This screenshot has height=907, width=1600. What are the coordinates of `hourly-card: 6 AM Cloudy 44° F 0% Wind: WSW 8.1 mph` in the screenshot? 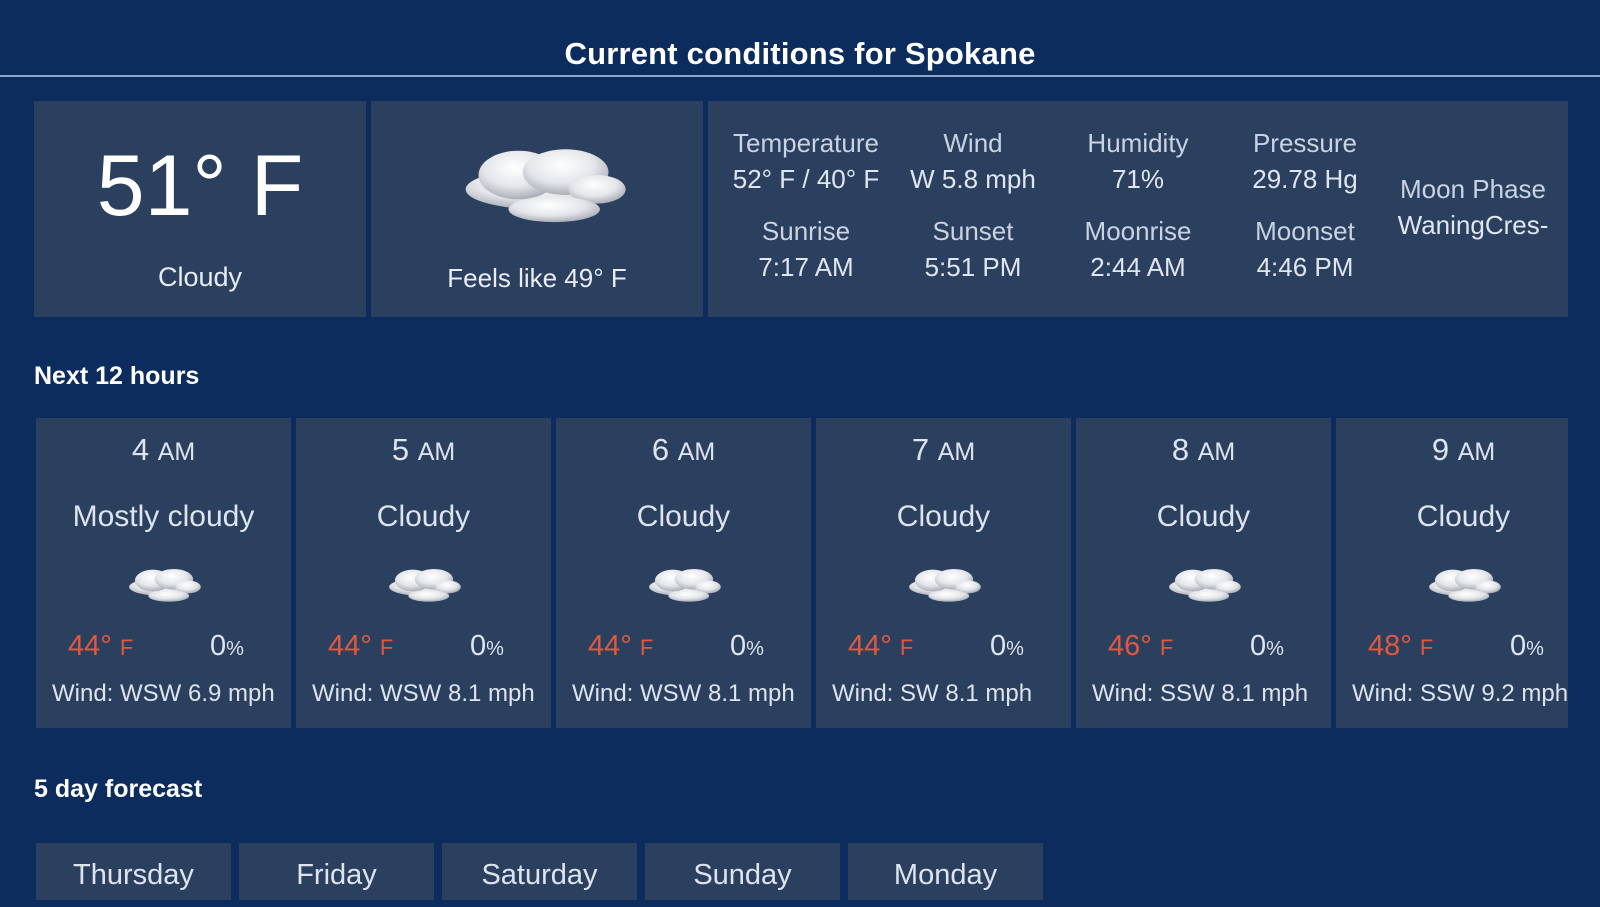 It's located at (683, 573).